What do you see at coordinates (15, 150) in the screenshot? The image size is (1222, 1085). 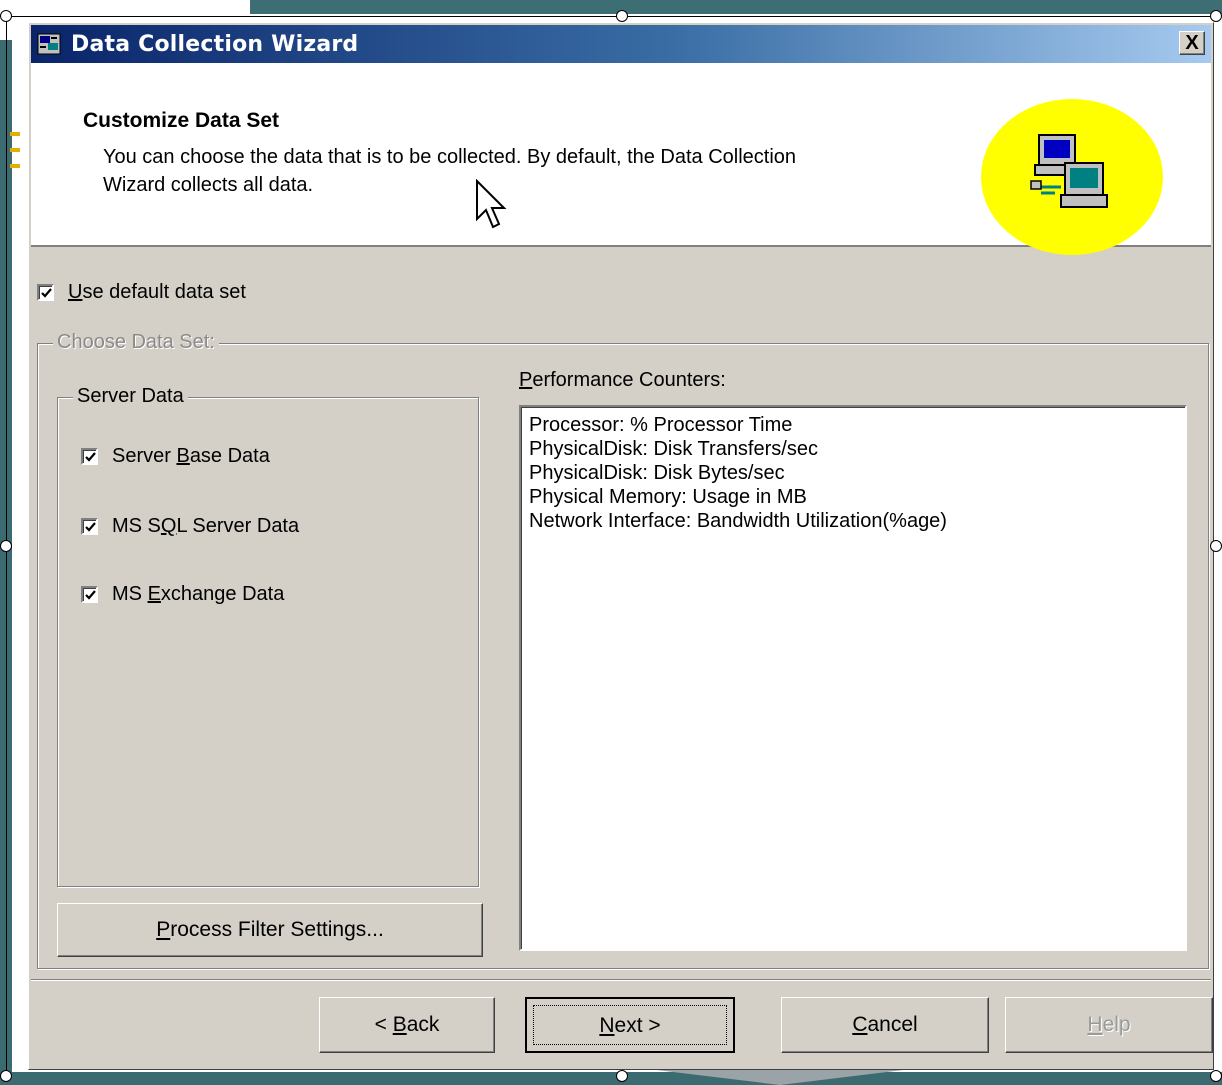 I see `background-marks` at bounding box center [15, 150].